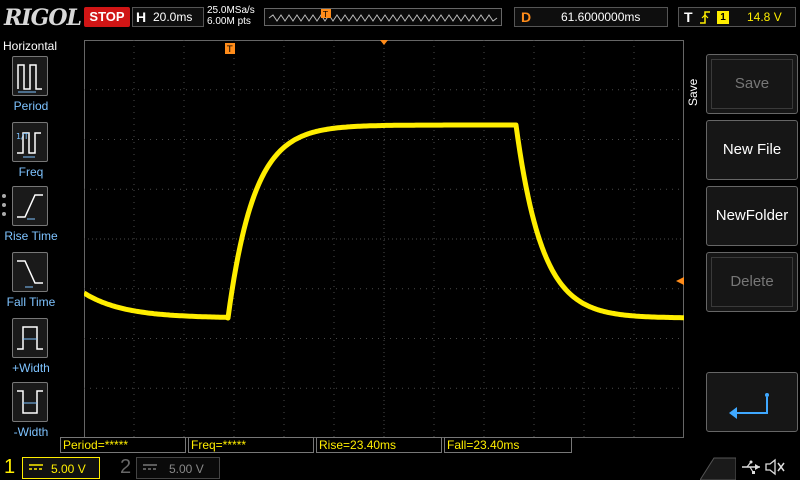  I want to click on measurement-fall: Fall=23.40ms, so click(508, 445).